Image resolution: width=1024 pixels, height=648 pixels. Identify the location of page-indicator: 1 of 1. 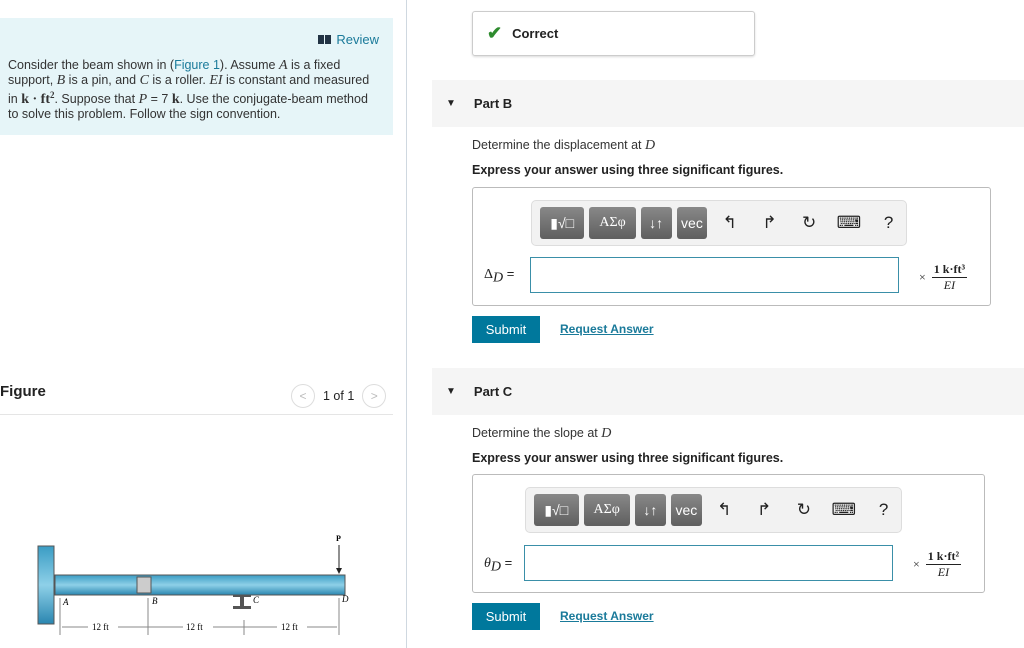
(339, 396).